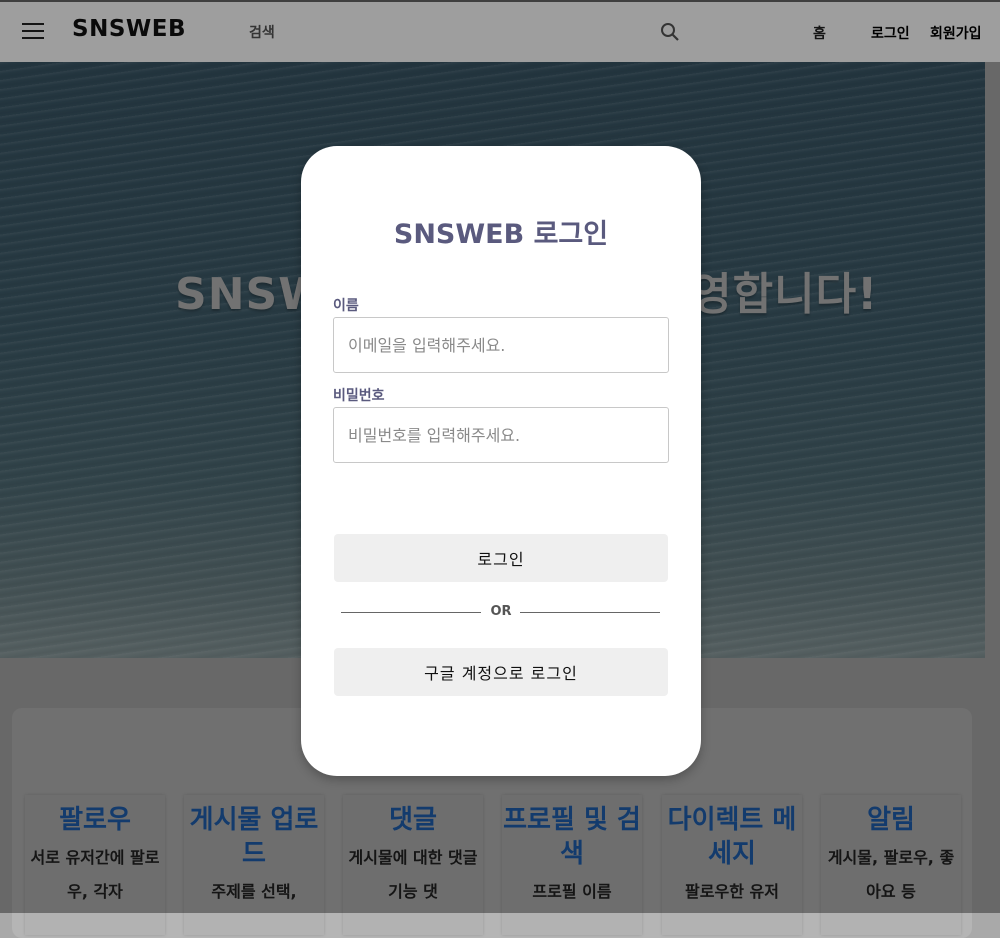 The width and height of the screenshot is (1000, 938). What do you see at coordinates (501, 234) in the screenshot?
I see `modal-title: SNSWEB 로그인` at bounding box center [501, 234].